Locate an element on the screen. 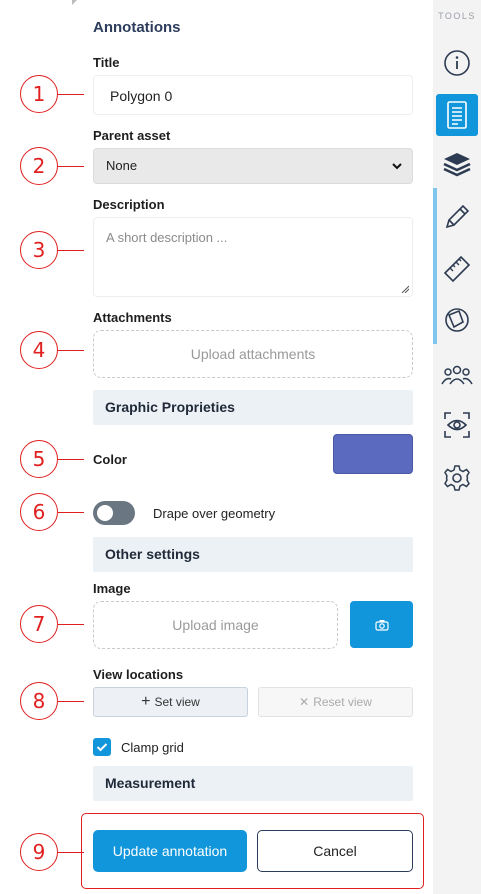 Image resolution: width=481 pixels, height=894 pixels. collaboration-tool is located at coordinates (457, 375).